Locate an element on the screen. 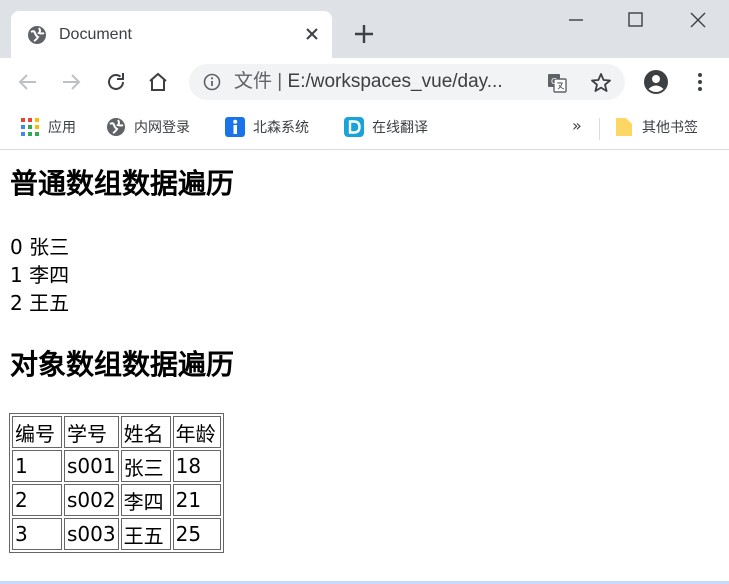  profile-icon is located at coordinates (656, 82).